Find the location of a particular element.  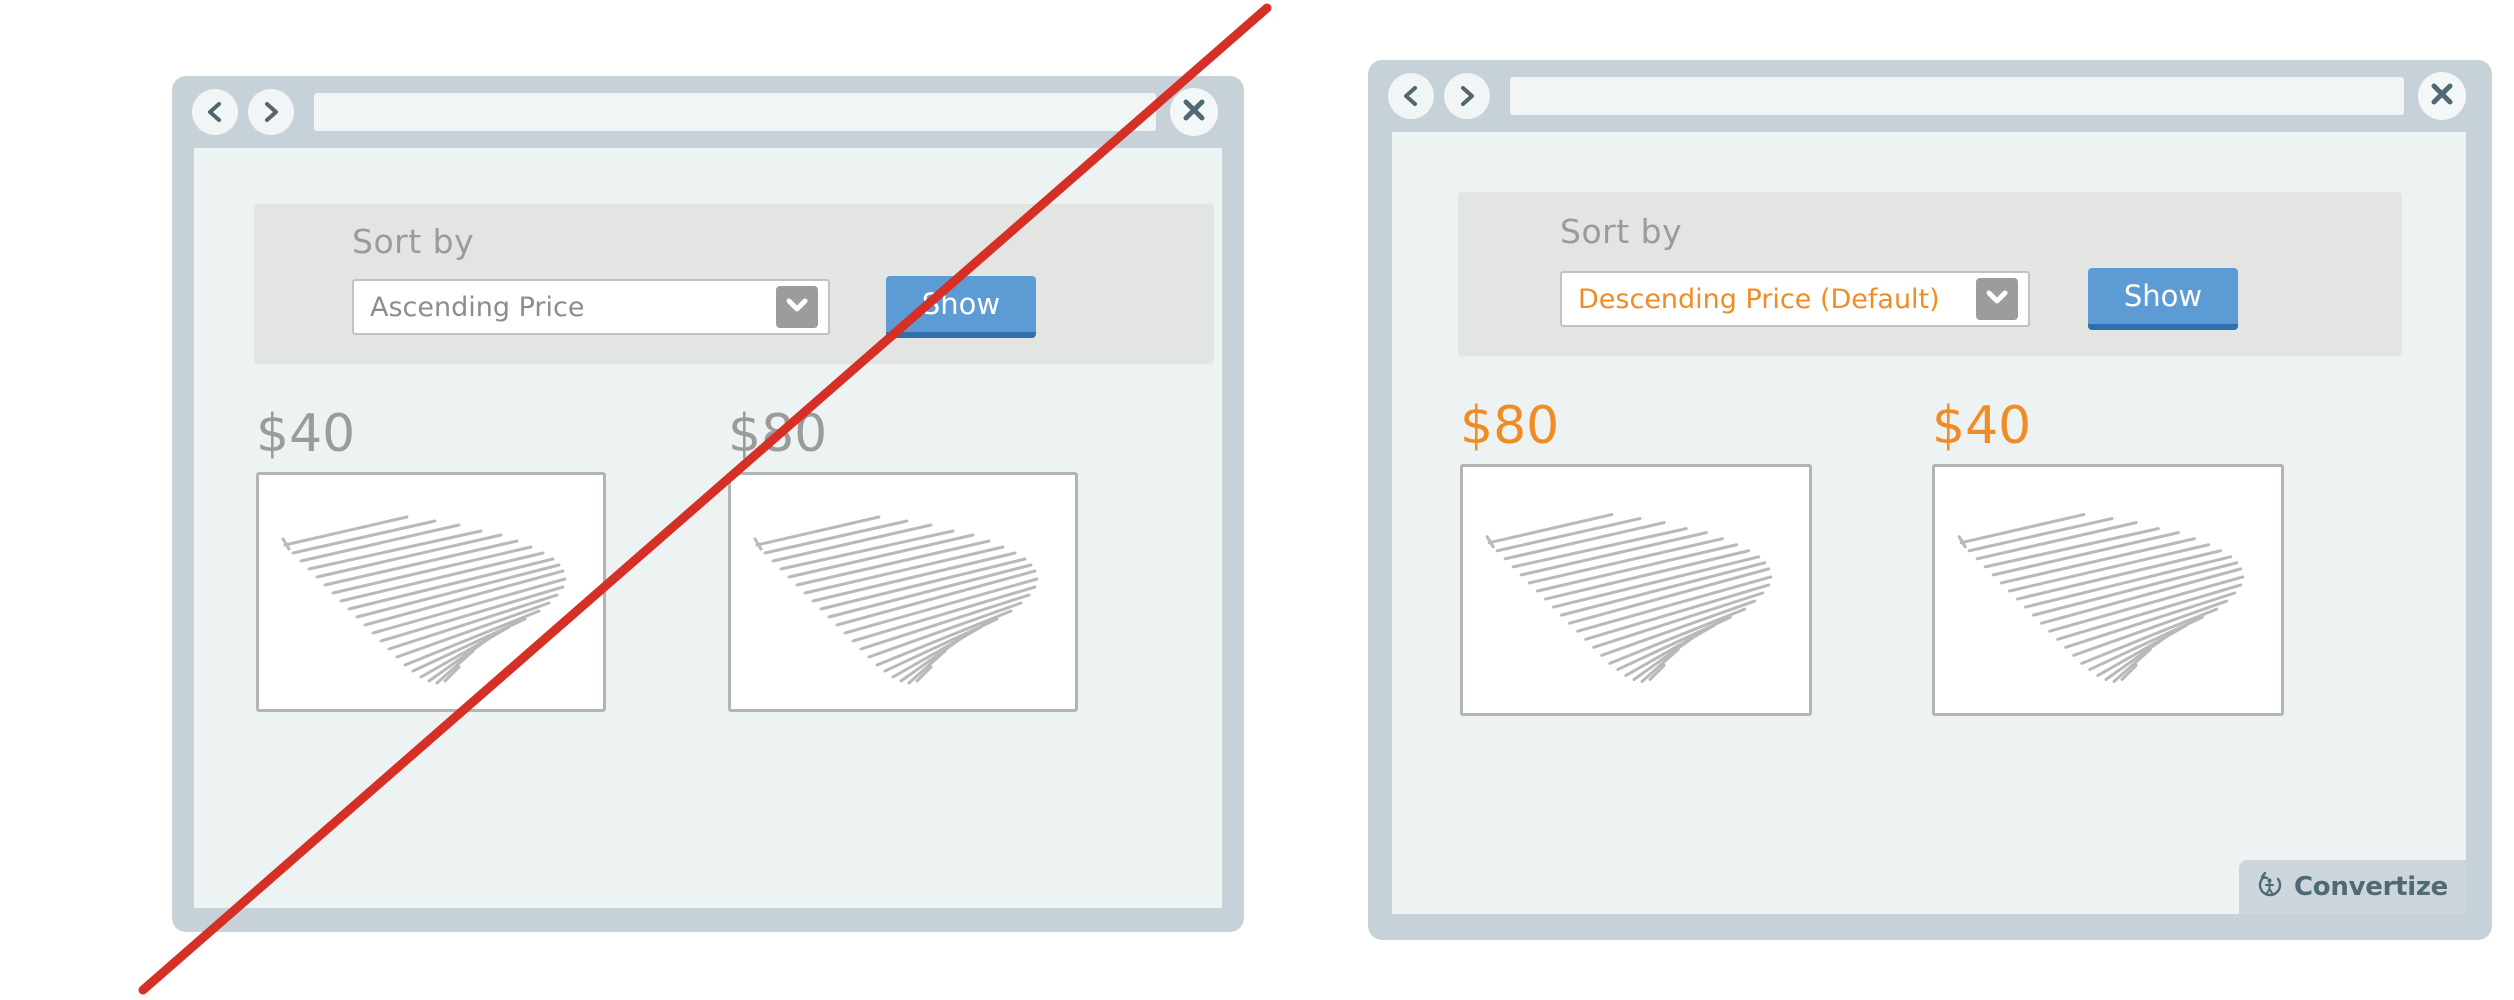

convertize-logo-icon is located at coordinates (2270, 887).